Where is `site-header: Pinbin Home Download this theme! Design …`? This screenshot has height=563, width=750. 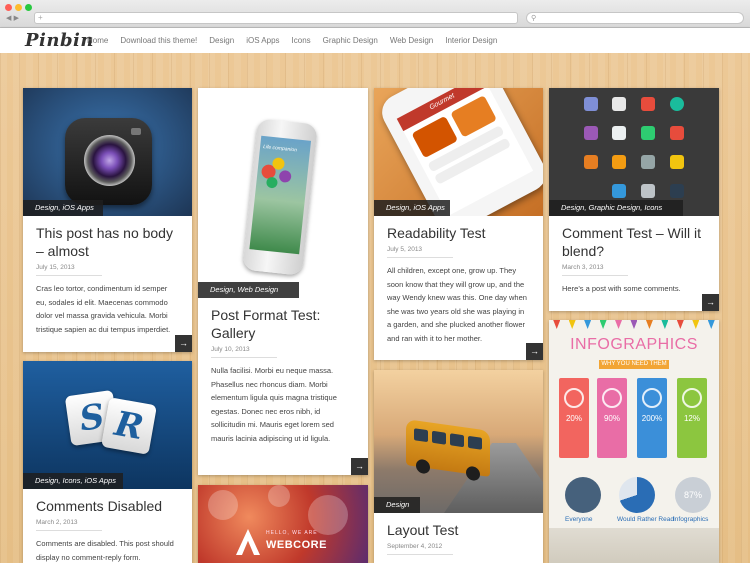
site-header: Pinbin Home Download this theme! Design … is located at coordinates (375, 40).